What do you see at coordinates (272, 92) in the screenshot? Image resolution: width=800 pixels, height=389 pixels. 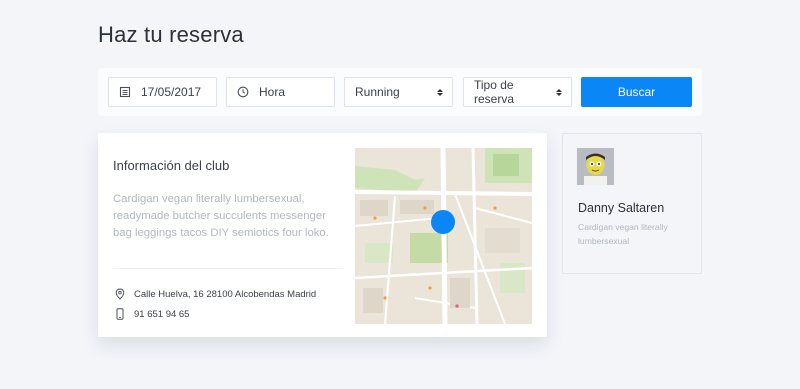 I see `hour-placeholder: Hora` at bounding box center [272, 92].